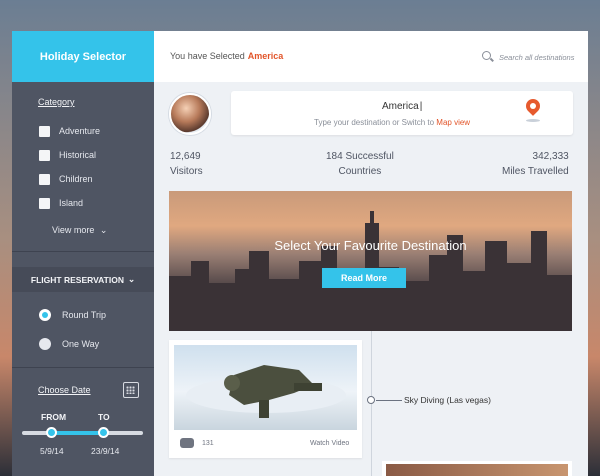 The width and height of the screenshot is (600, 476). What do you see at coordinates (64, 390) in the screenshot?
I see `choose-date-title: Choose Date` at bounding box center [64, 390].